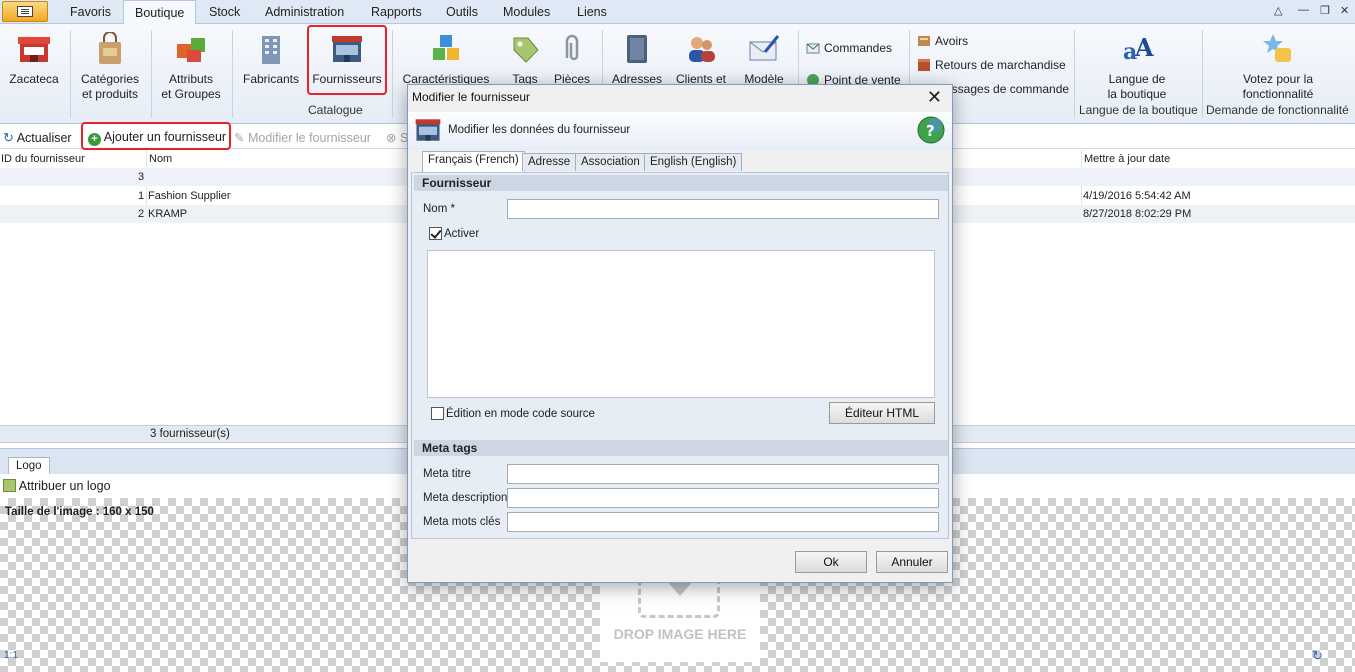 Image resolution: width=1355 pixels, height=672 pixels. Describe the element at coordinates (991, 65) in the screenshot. I see `returns-button: Retours de marchandise` at that location.